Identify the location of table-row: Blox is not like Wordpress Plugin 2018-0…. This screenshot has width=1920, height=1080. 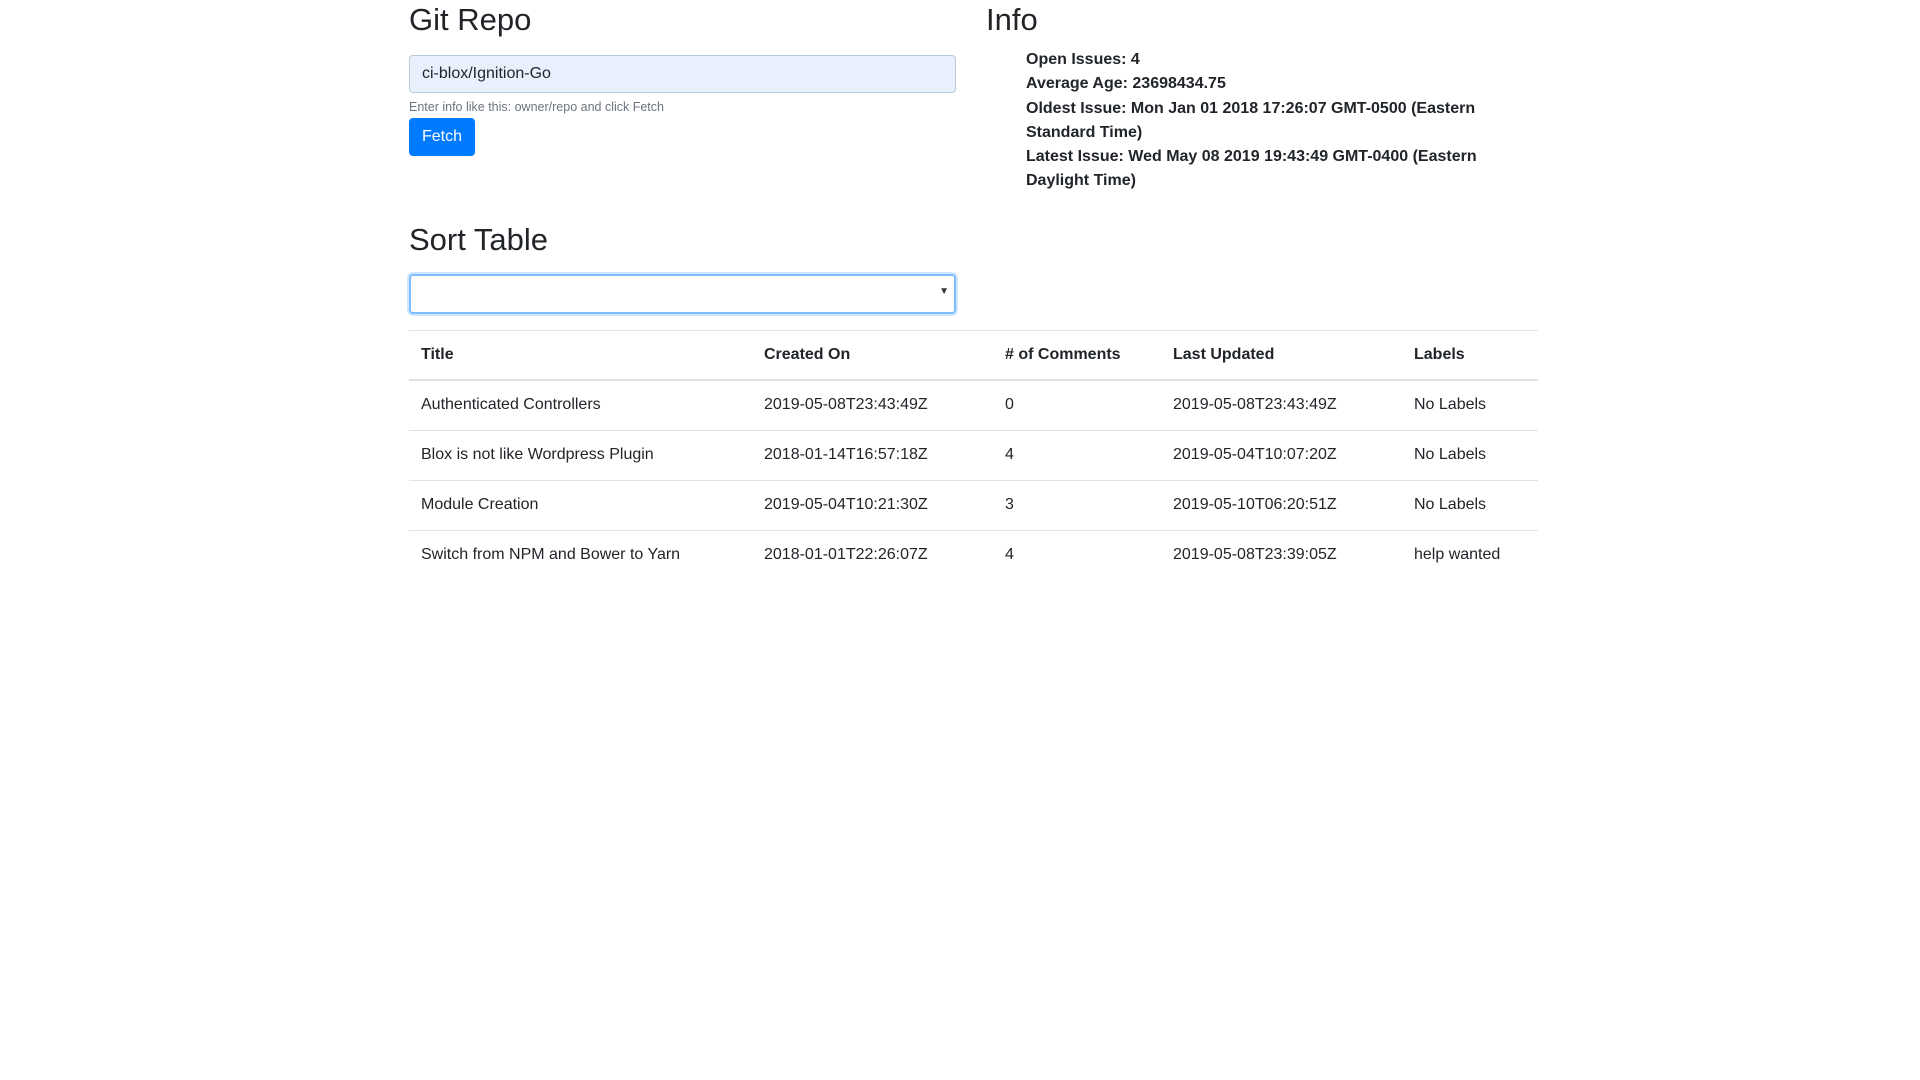
(973, 455).